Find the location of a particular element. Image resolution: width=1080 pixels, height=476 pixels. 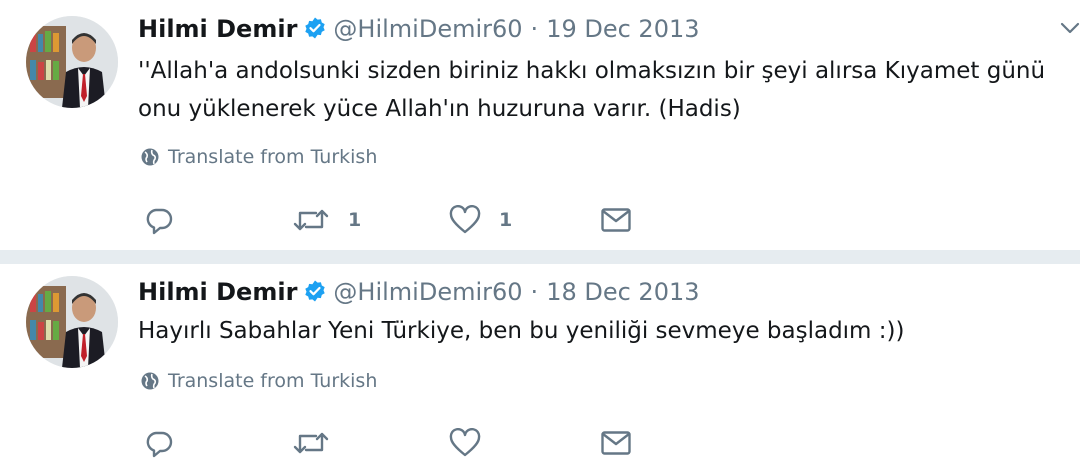

tweet-date: 19 Dec 2013 is located at coordinates (622, 29).